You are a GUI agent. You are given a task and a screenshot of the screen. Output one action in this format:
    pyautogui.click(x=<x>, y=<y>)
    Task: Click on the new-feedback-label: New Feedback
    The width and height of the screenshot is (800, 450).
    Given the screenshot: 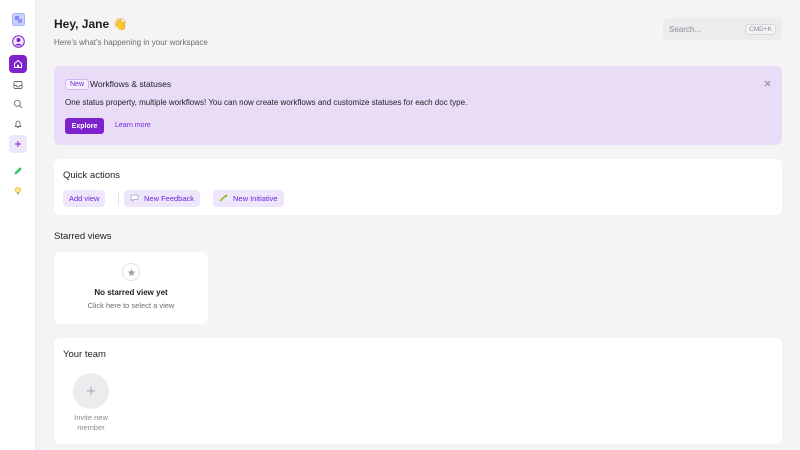 What is the action you would take?
    pyautogui.click(x=169, y=198)
    